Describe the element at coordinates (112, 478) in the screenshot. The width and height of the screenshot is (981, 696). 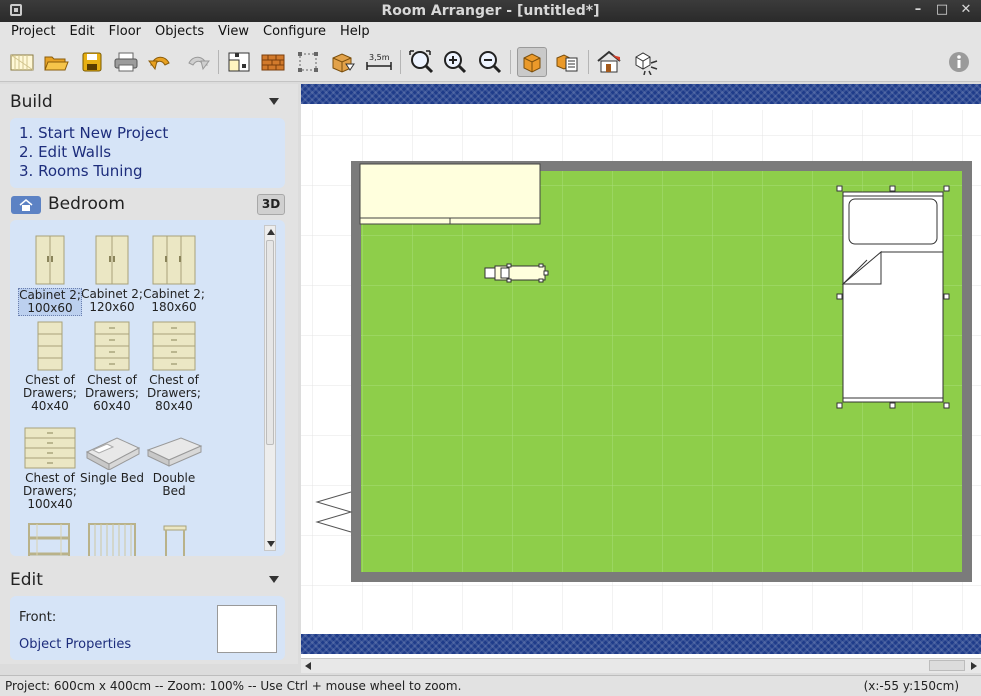
I see `catalog-item-label: Single Bed` at that location.